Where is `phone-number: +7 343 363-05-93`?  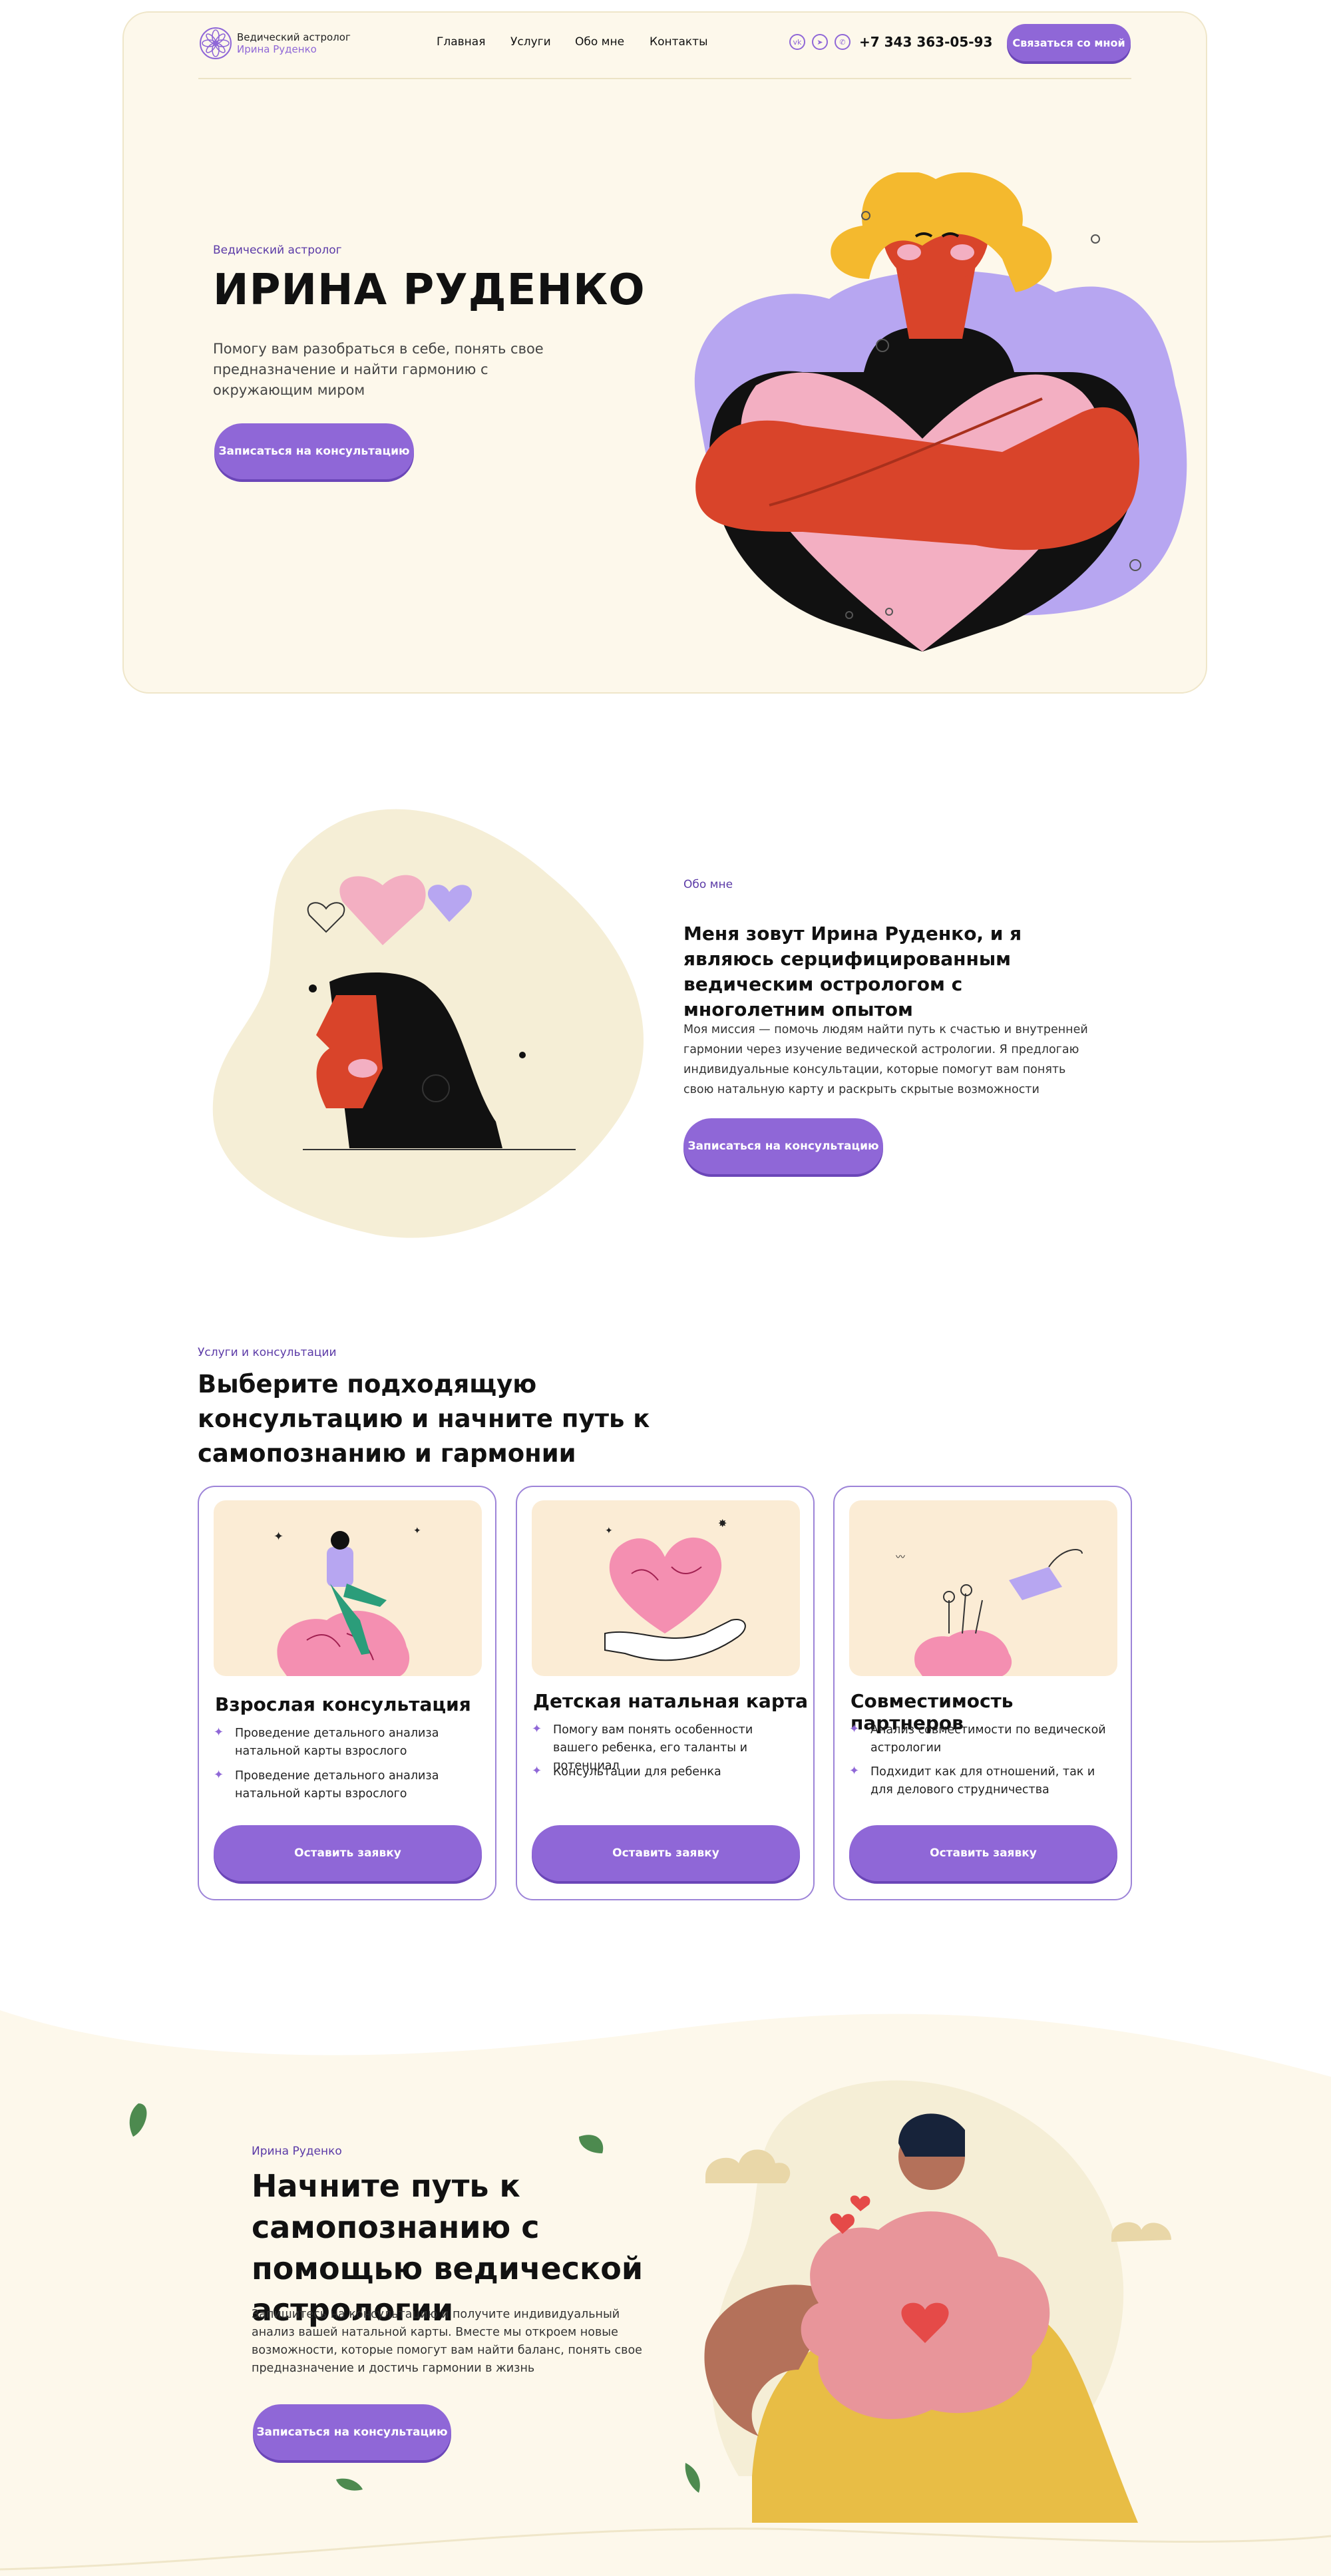
phone-number: +7 343 363-05-93 is located at coordinates (925, 42).